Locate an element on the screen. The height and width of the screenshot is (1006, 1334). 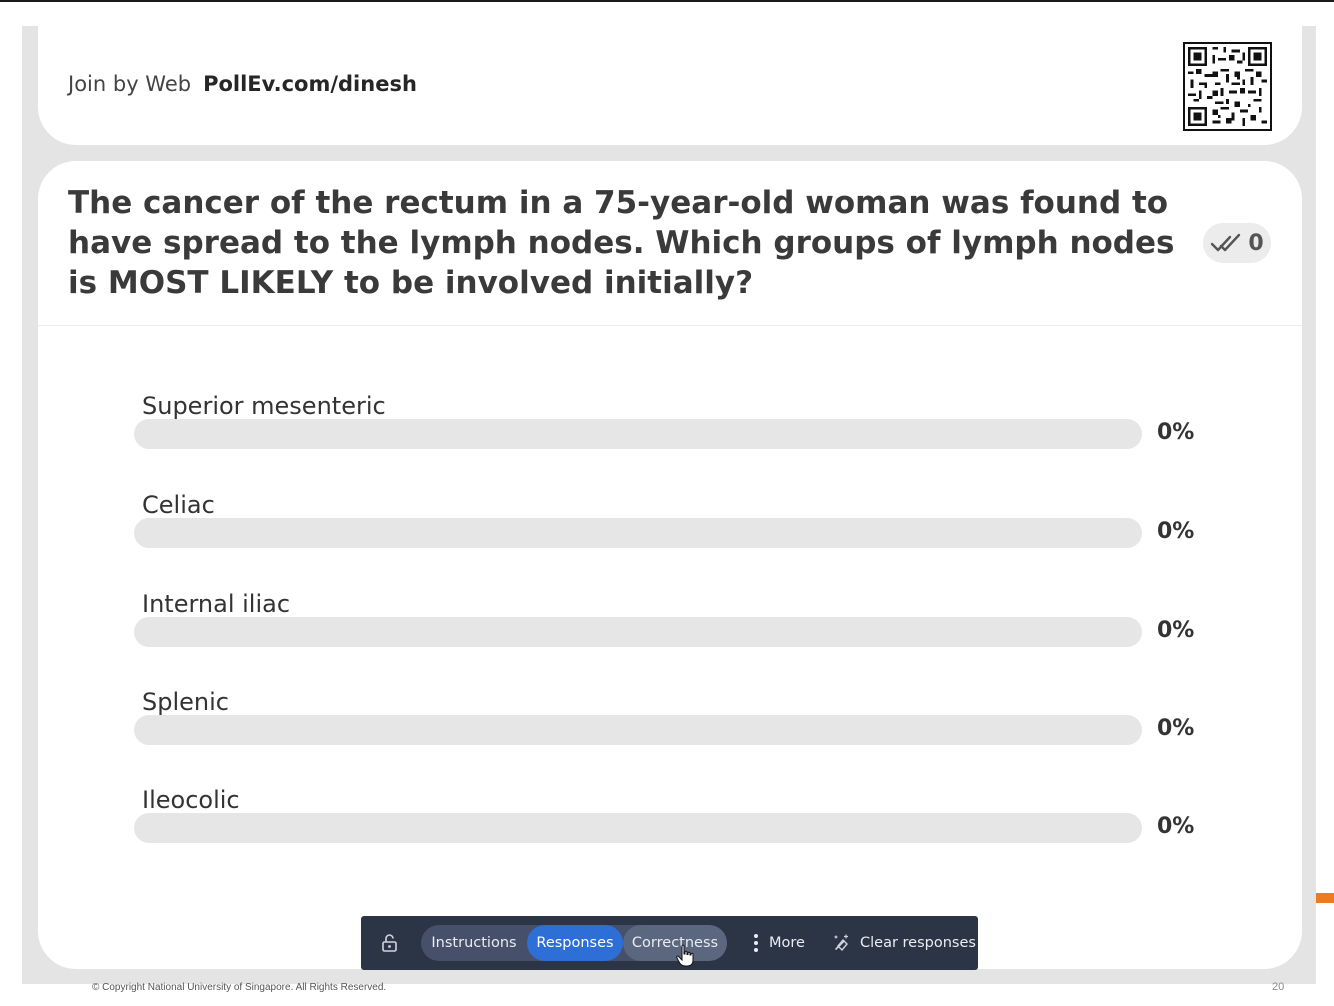
correctness-button: Correctness is located at coordinates (675, 943).